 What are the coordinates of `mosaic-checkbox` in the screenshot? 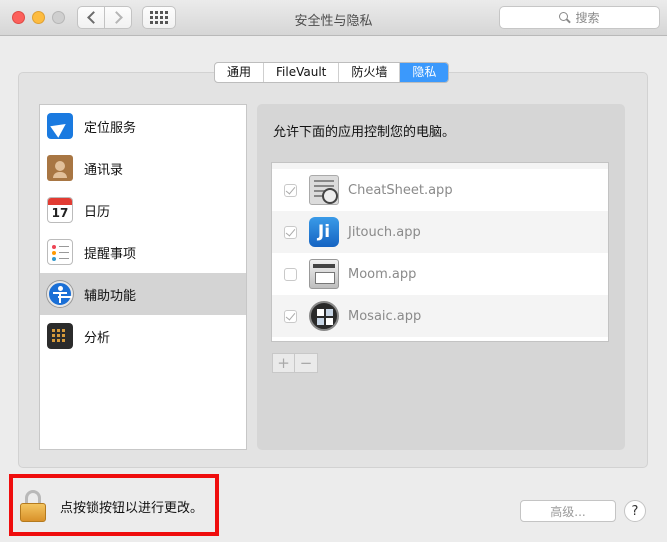 It's located at (290, 316).